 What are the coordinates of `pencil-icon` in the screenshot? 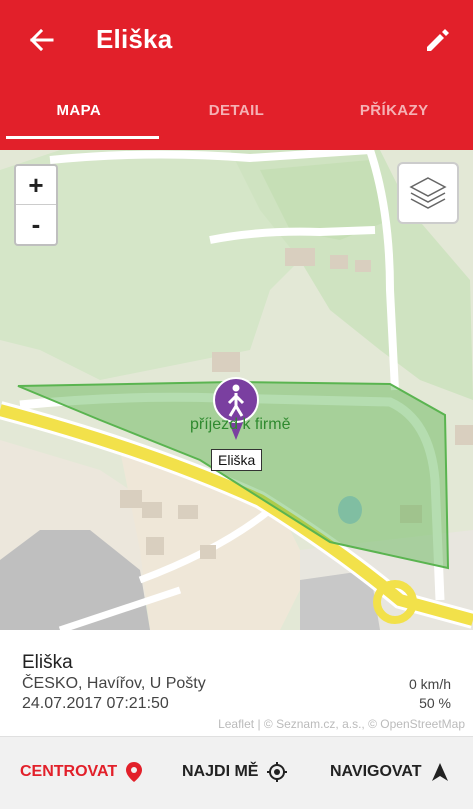 It's located at (438, 40).